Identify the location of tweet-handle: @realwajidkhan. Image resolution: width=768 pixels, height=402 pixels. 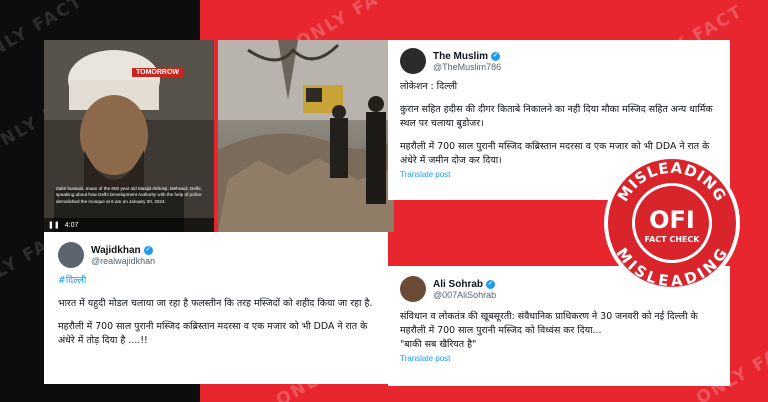
(123, 261).